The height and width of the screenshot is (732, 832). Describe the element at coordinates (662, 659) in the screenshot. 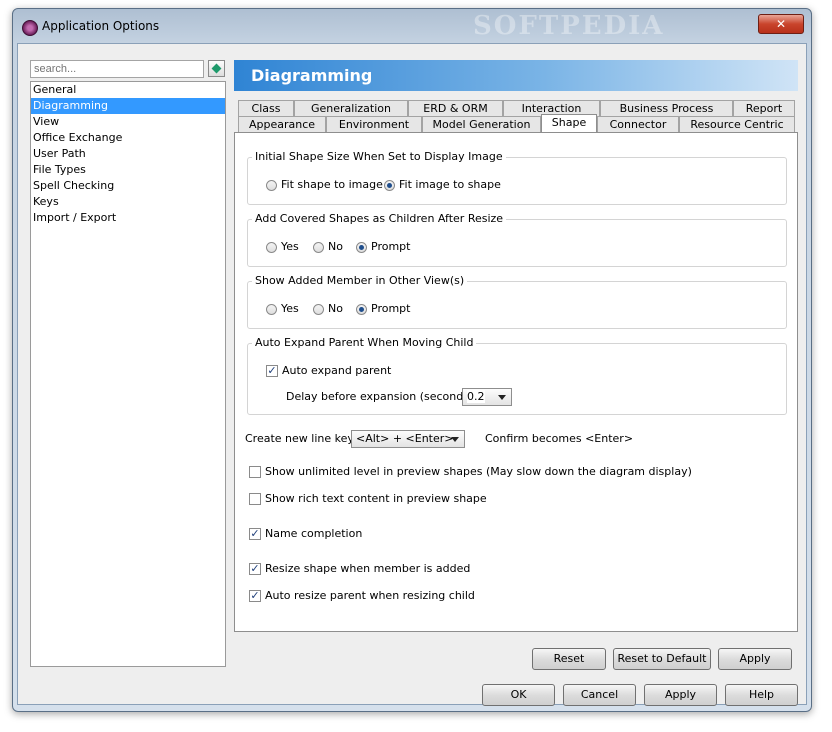

I see `reset-to-default-button: Reset to Default` at that location.